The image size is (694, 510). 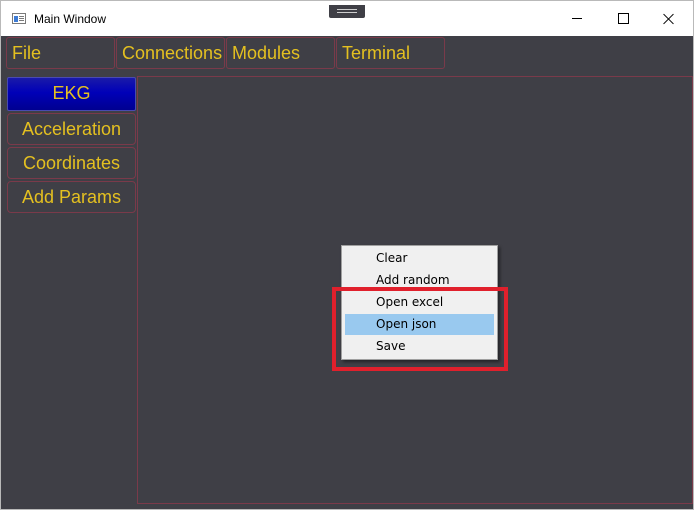 What do you see at coordinates (390, 53) in the screenshot?
I see `menu-terminal: Terminal` at bounding box center [390, 53].